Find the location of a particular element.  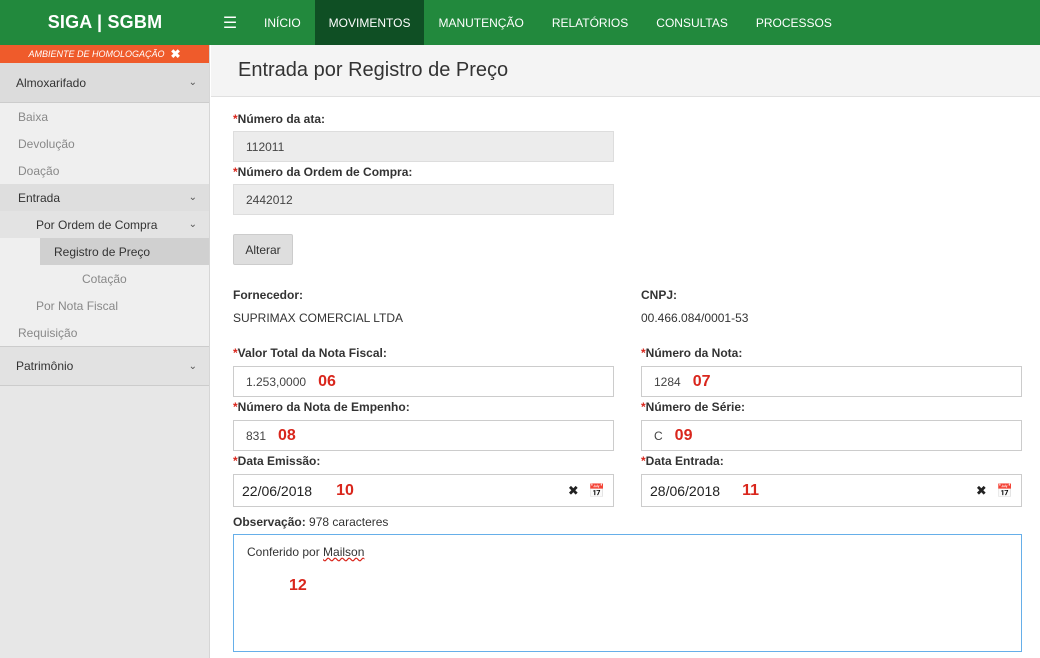

nav-movimentos: MOVIMENTOS is located at coordinates (369, 22).